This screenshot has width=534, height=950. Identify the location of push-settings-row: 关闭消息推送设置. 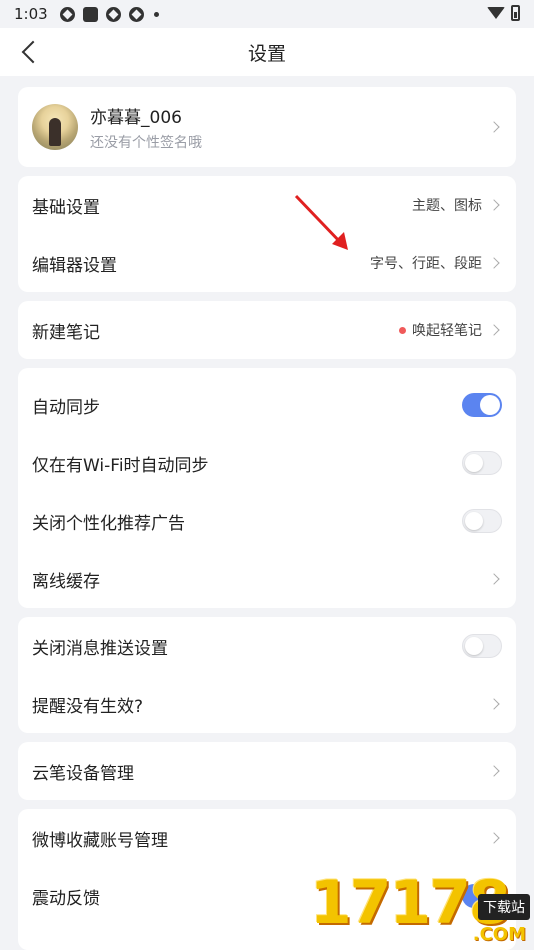
(267, 646).